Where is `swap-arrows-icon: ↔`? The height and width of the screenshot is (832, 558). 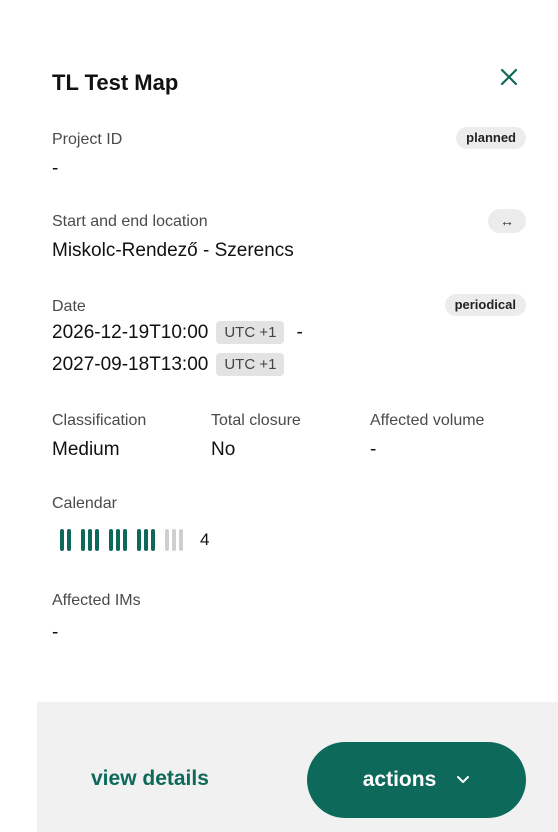 swap-arrows-icon: ↔ is located at coordinates (507, 221).